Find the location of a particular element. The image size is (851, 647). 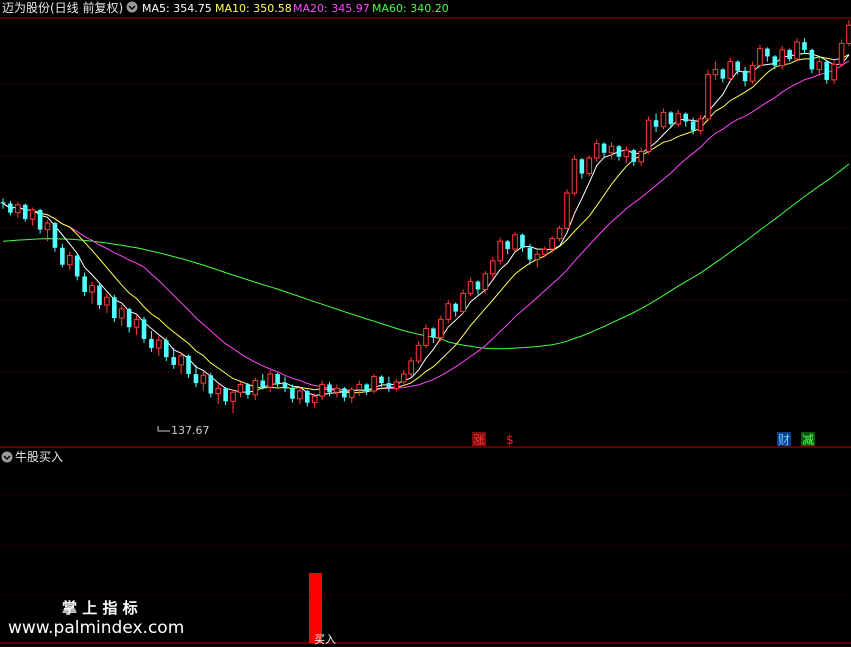

marker-zhang: 涨 is located at coordinates (479, 439).